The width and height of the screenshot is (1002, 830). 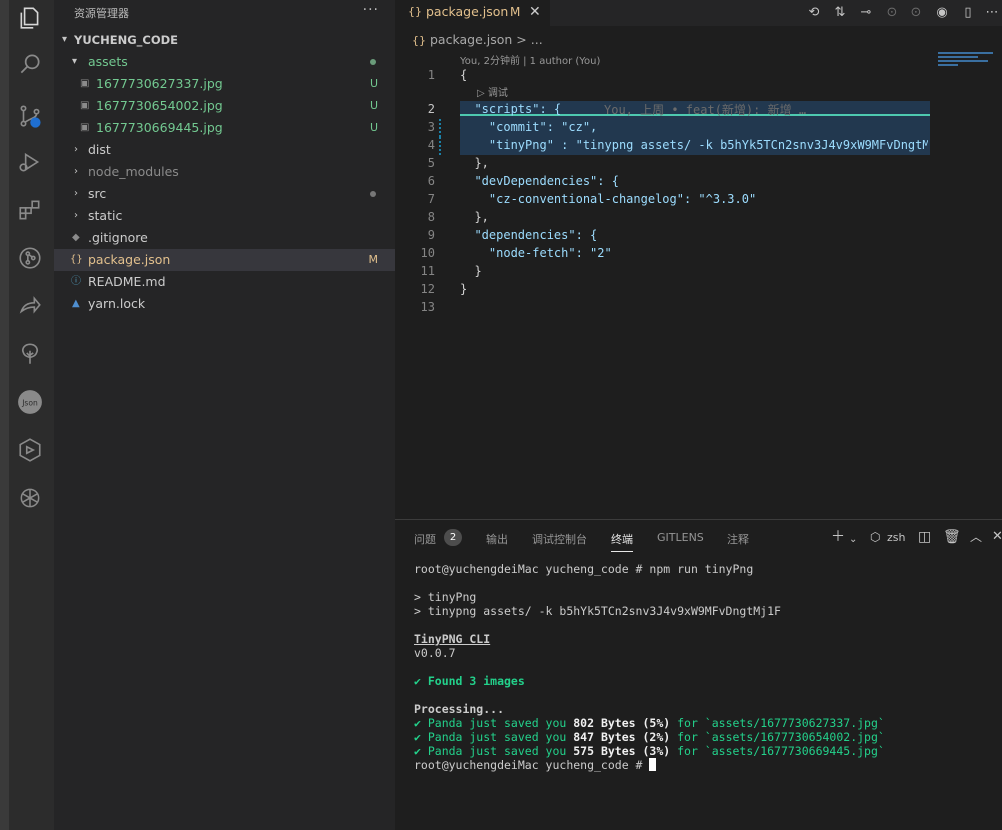 What do you see at coordinates (431, 199) in the screenshot?
I see `line-number: 7` at bounding box center [431, 199].